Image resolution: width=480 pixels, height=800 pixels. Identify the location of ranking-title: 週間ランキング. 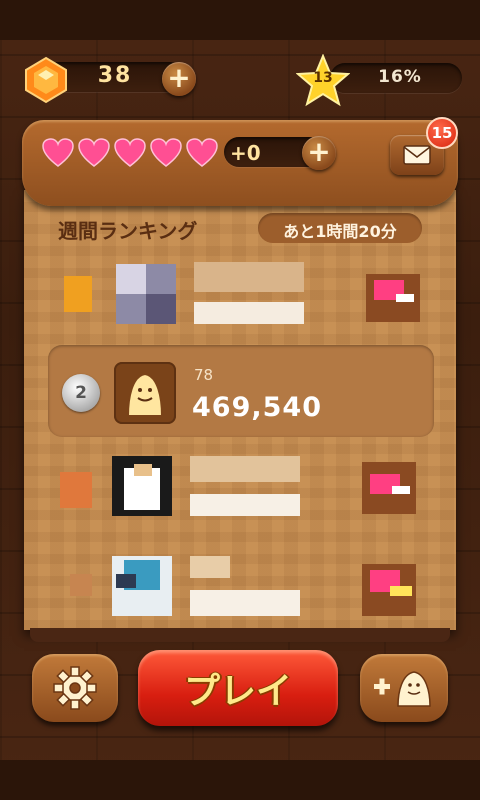
(128, 231).